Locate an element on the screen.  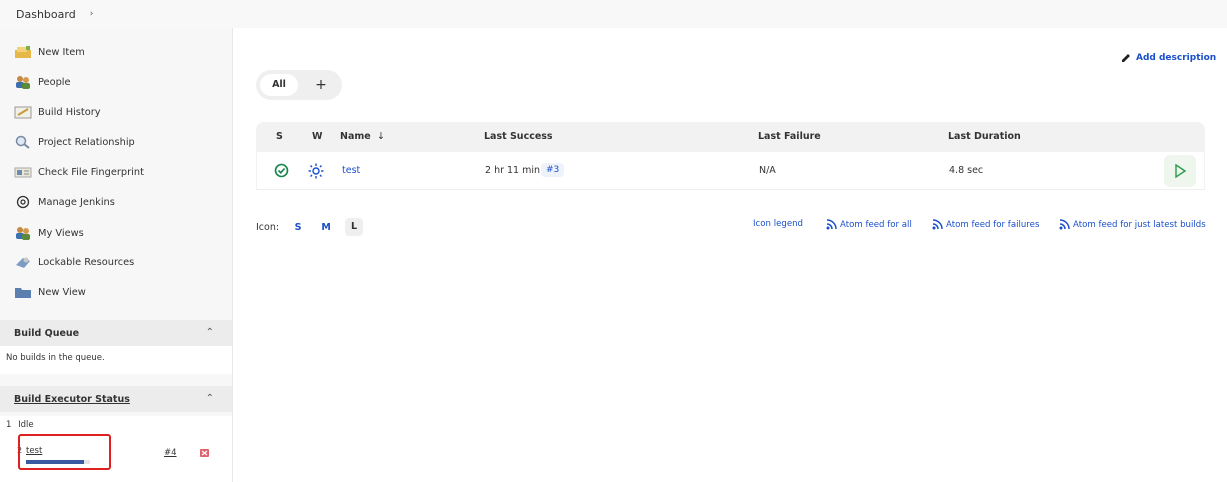
sidebar-item-people: People is located at coordinates (42, 82).